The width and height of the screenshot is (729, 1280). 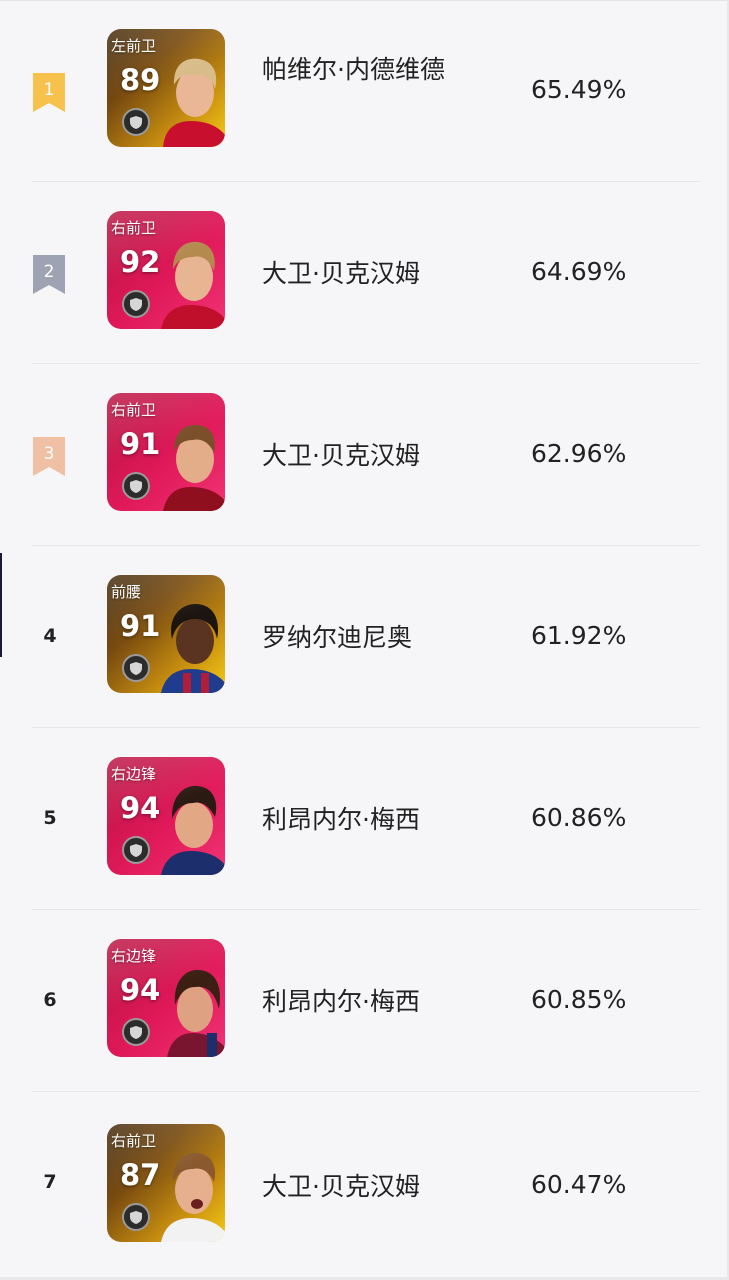 I want to click on pick-rate: 60.85%, so click(x=579, y=999).